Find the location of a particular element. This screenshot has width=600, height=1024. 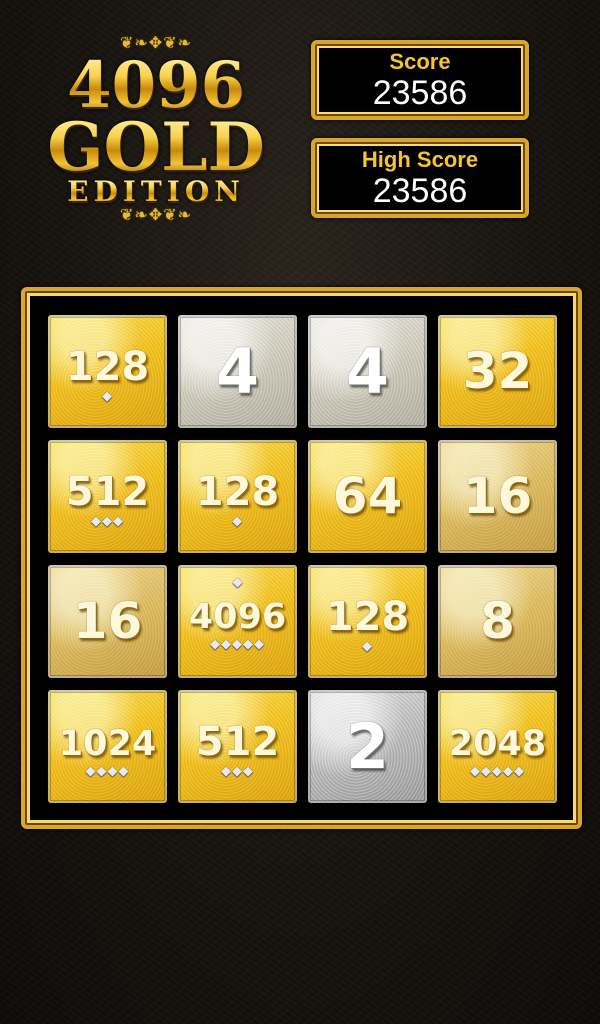

high-score-value: 23586 is located at coordinates (420, 191).